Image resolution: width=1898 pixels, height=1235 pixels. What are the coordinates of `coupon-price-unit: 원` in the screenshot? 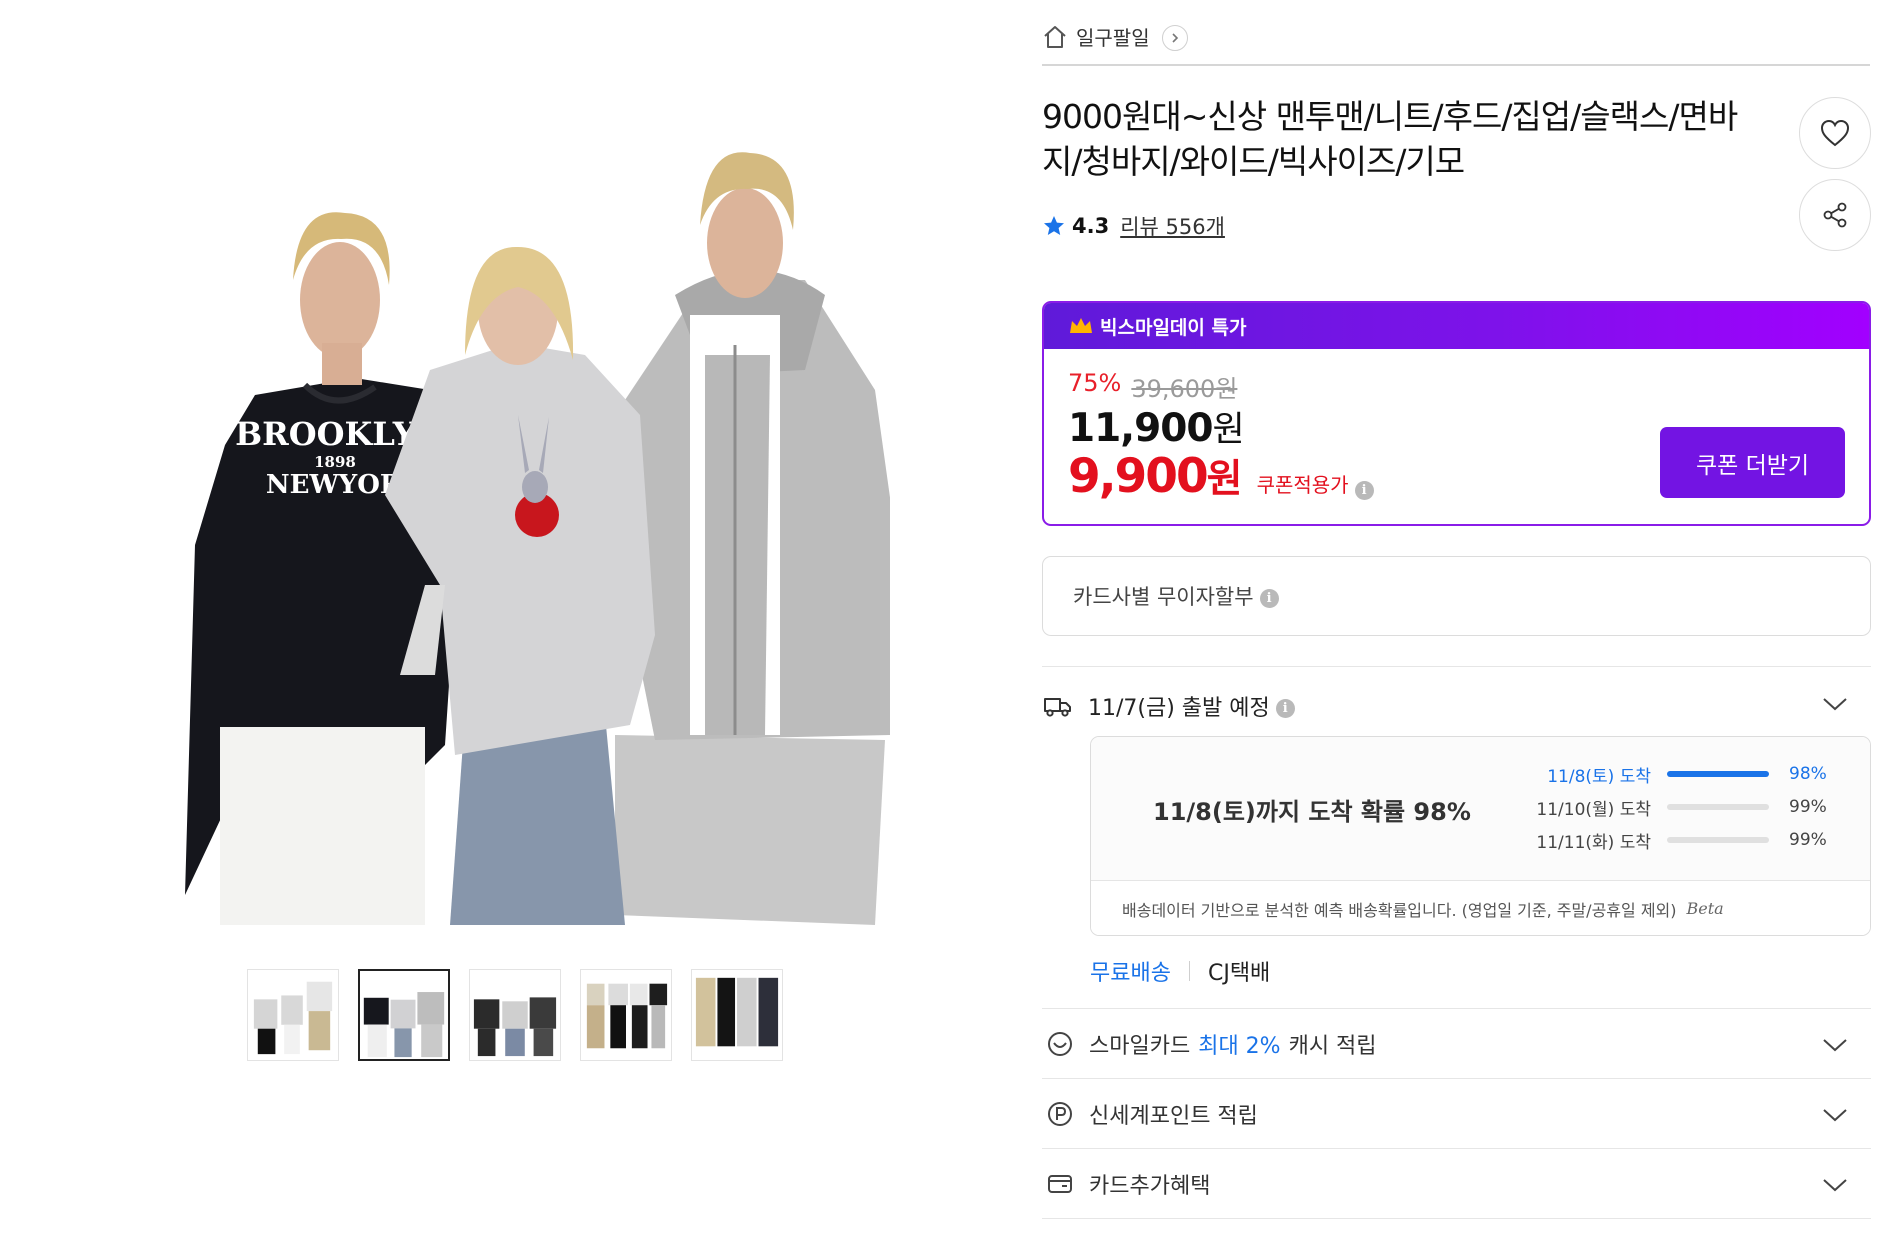 It's located at (1224, 479).